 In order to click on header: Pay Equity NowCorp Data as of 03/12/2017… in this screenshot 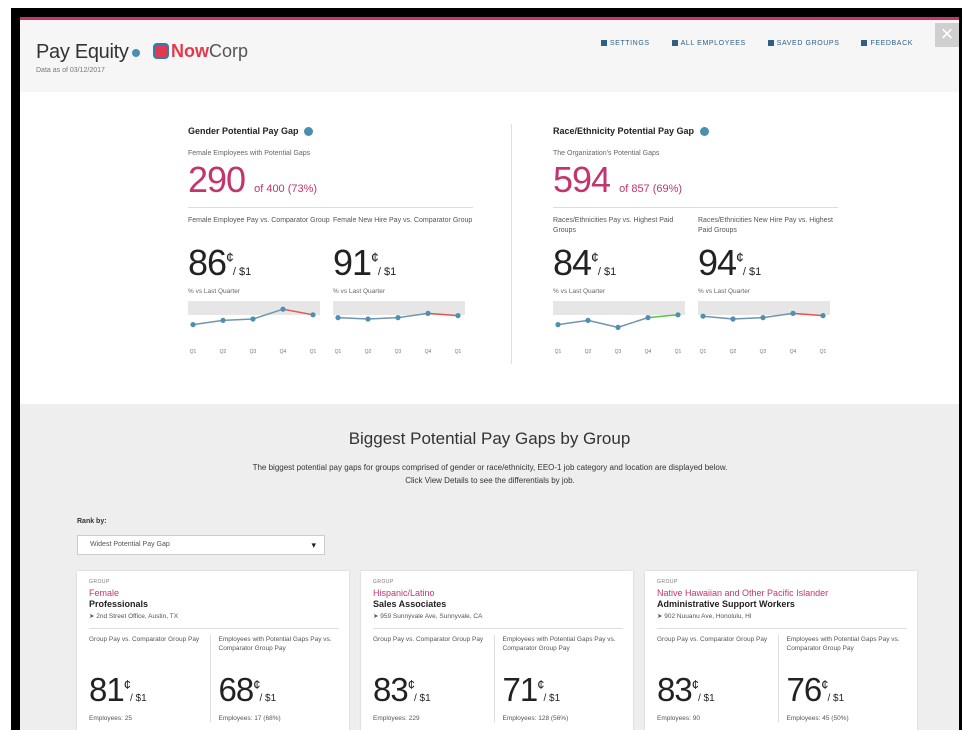, I will do `click(489, 56)`.